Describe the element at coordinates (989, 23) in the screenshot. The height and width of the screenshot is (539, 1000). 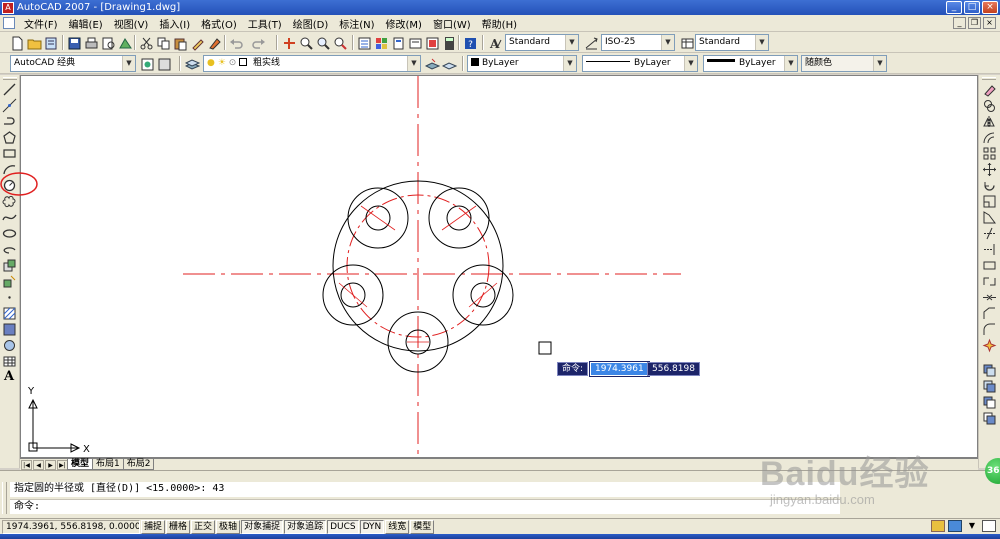
I see `doc-close-button: ×` at that location.